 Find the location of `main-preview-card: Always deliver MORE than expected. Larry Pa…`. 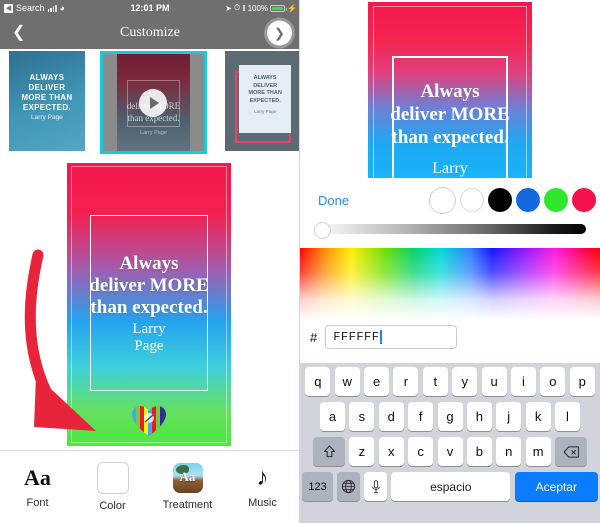

main-preview-card: Always deliver MORE than expected. Larry Pa… is located at coordinates (149, 304).